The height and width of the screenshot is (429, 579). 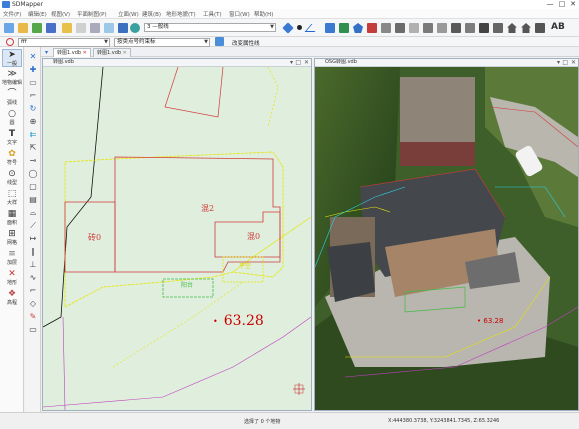 What do you see at coordinates (526, 28) in the screenshot?
I see `house2-icon` at bounding box center [526, 28].